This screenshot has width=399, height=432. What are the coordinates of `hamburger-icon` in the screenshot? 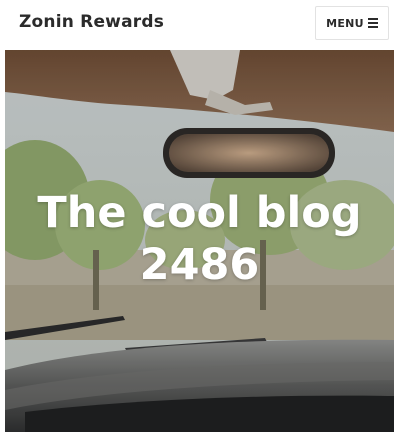 It's located at (372, 23).